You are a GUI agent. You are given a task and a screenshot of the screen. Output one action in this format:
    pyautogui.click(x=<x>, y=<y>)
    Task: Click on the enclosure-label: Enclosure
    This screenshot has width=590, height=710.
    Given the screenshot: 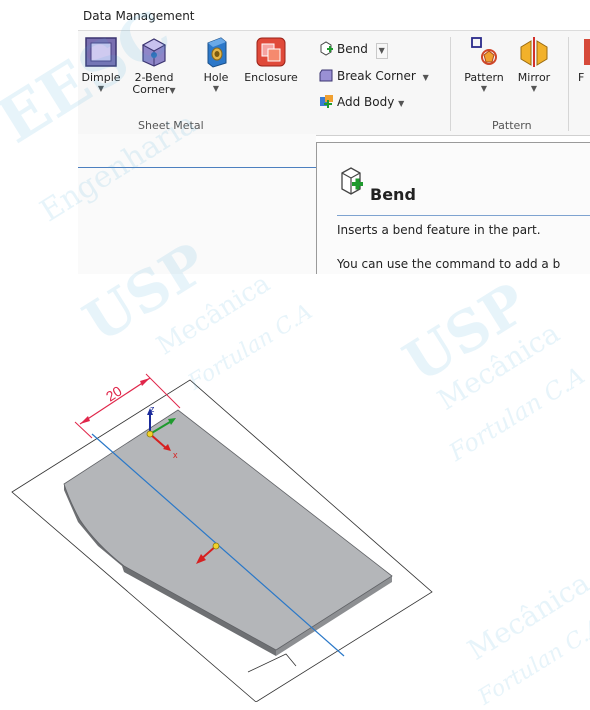 What is the action you would take?
    pyautogui.click(x=271, y=77)
    